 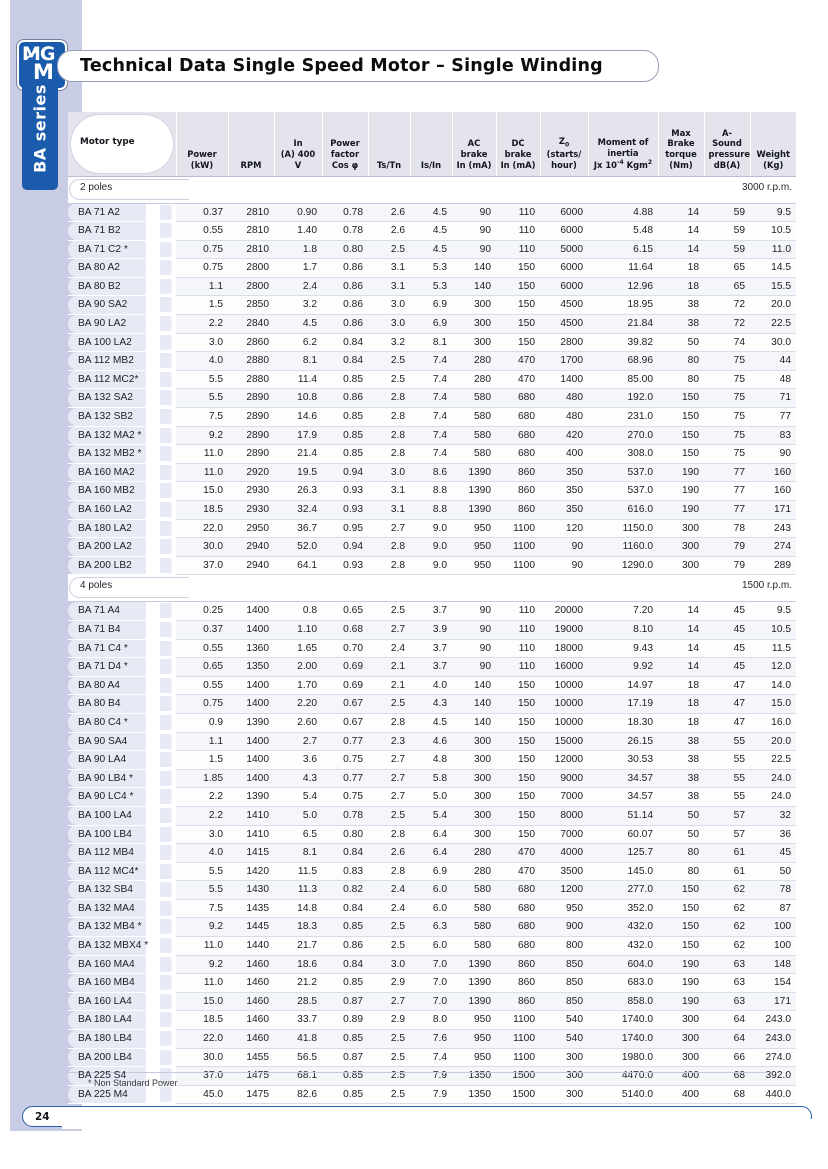 What do you see at coordinates (623, 142) in the screenshot?
I see `col-label-inertia-line1: Moment of` at bounding box center [623, 142].